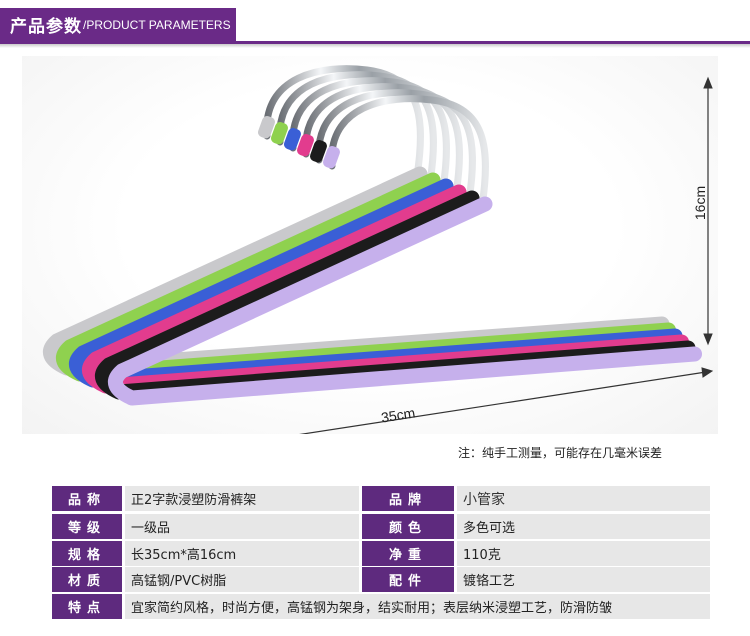  I want to click on param-value: 宜家简约风格，时尚方便，高锰钢为架身，结实耐用；表层纳米浸塑工艺，防滑防皱, so click(417, 606).